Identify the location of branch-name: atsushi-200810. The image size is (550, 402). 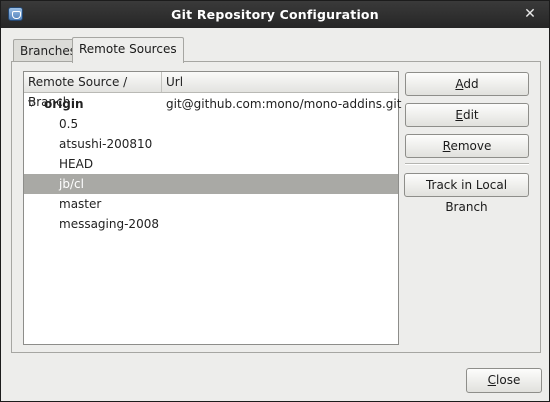
(106, 144).